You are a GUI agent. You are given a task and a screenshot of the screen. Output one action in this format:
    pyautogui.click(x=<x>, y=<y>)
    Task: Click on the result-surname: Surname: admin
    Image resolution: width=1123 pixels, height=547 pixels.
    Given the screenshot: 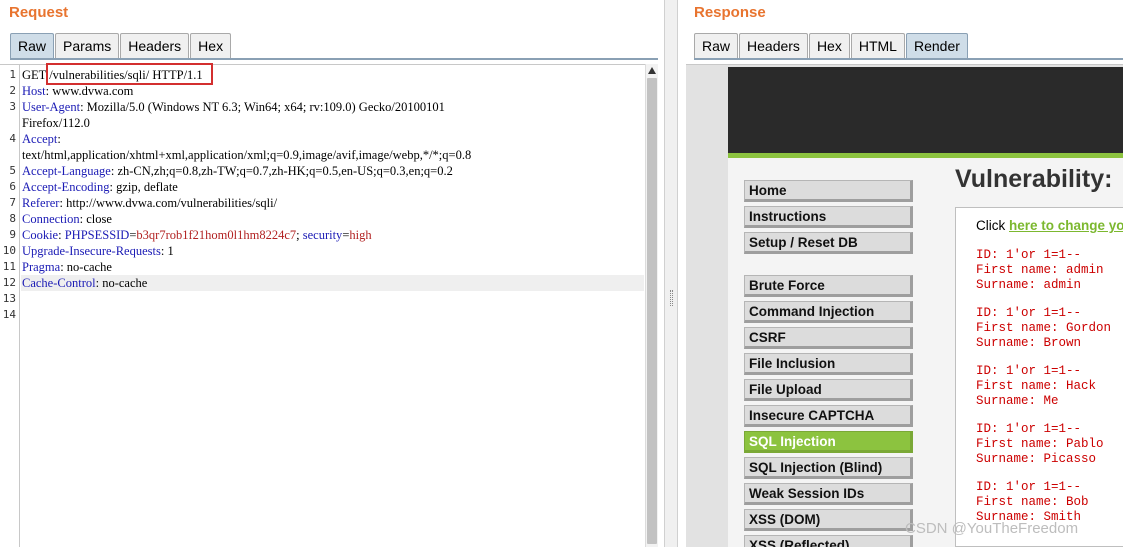 What is the action you would take?
    pyautogui.click(x=1029, y=285)
    